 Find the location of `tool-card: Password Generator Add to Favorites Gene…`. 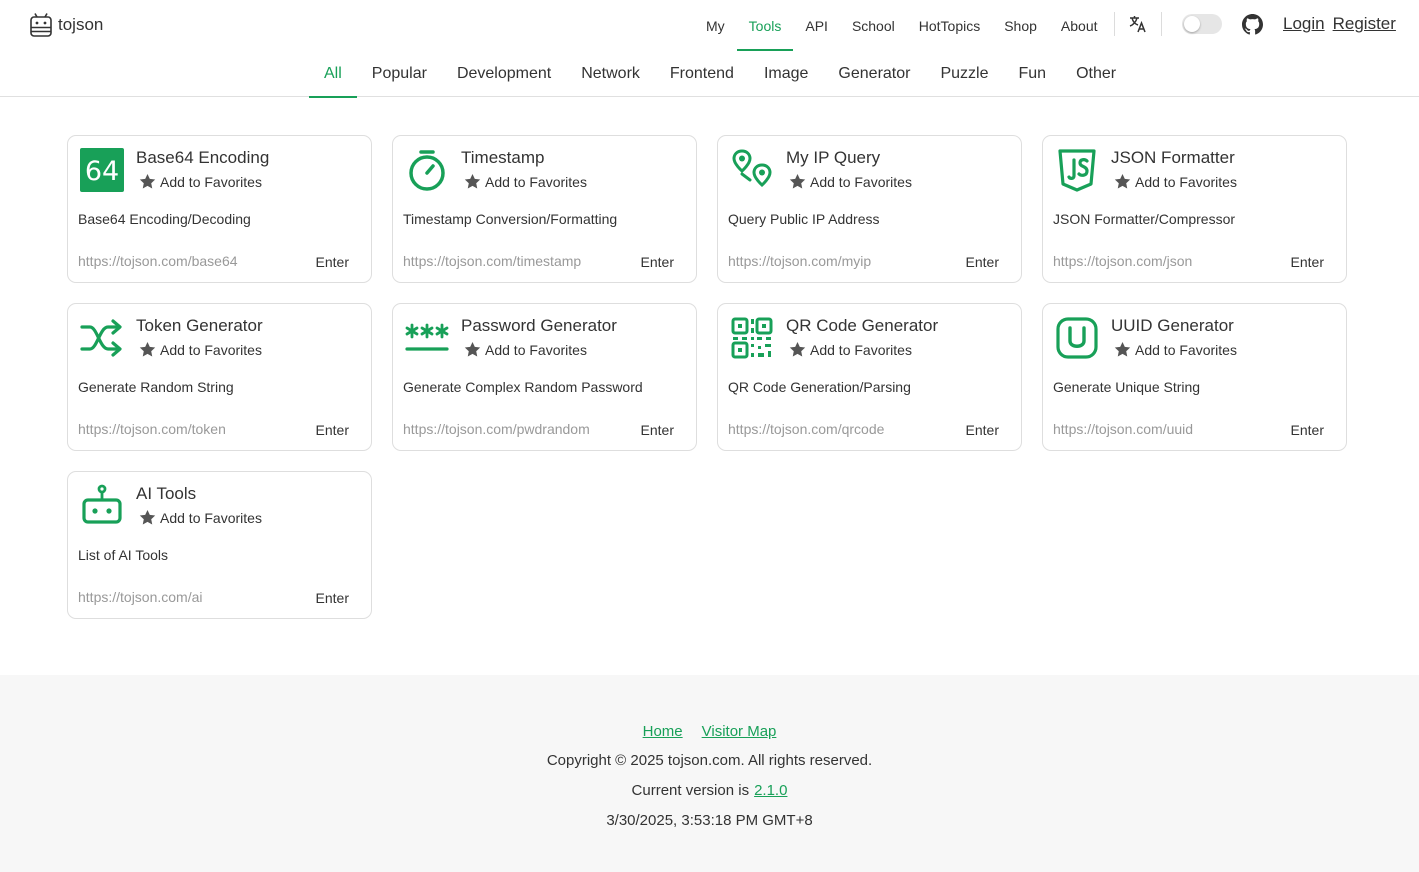

tool-card: Password Generator Add to Favorites Gene… is located at coordinates (544, 377).